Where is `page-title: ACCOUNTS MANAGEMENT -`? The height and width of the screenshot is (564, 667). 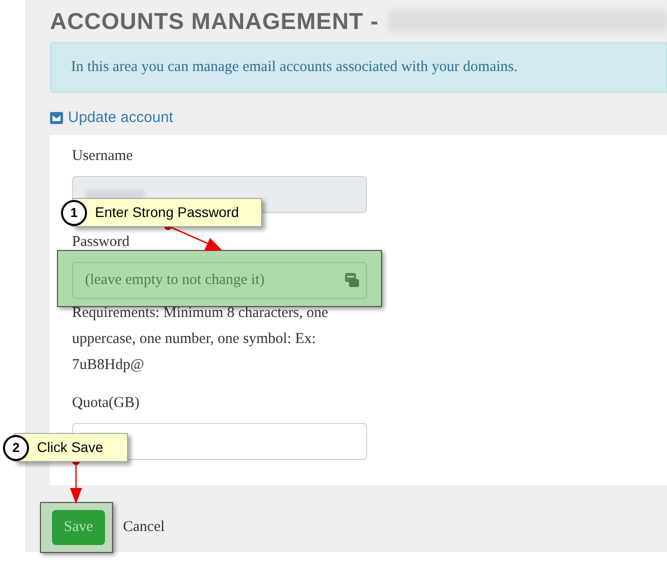
page-title: ACCOUNTS MANAGEMENT - is located at coordinates (214, 21).